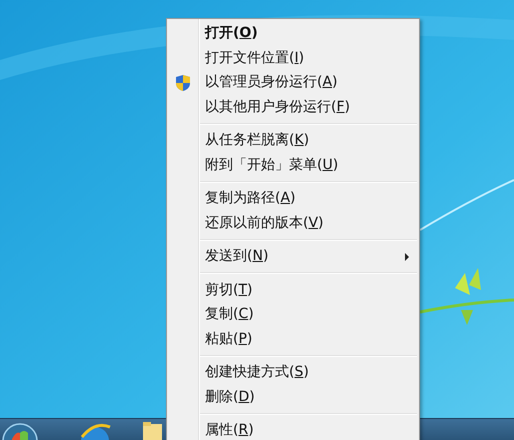 This screenshot has width=514, height=440. What do you see at coordinates (229, 314) in the screenshot?
I see `menu-item: 复制(C)` at bounding box center [229, 314].